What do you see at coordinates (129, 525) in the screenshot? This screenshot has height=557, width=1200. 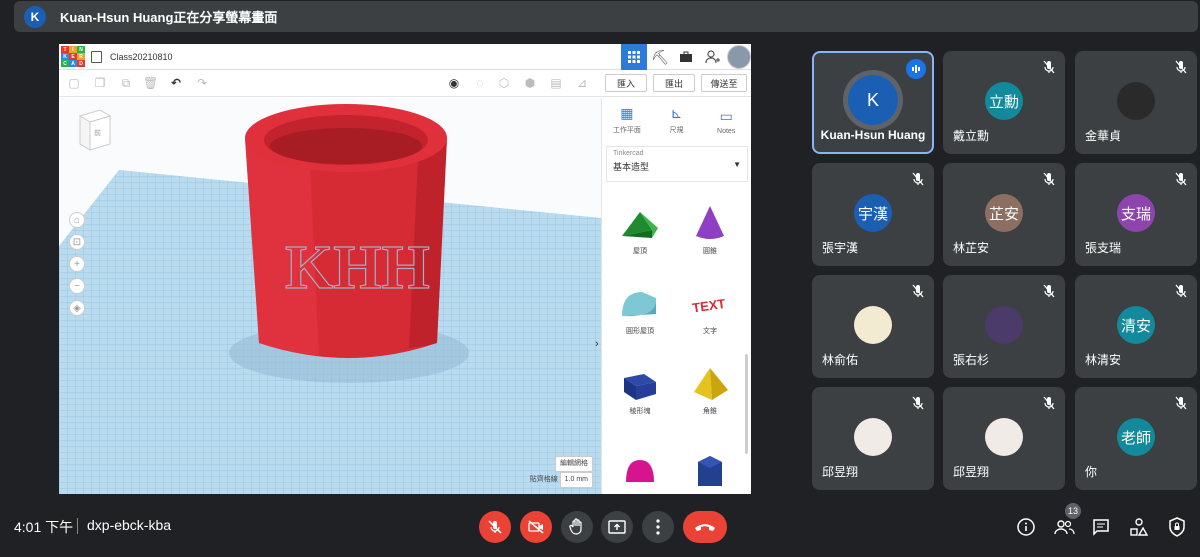 I see `meeting-code: dxp-ebck-kba` at bounding box center [129, 525].